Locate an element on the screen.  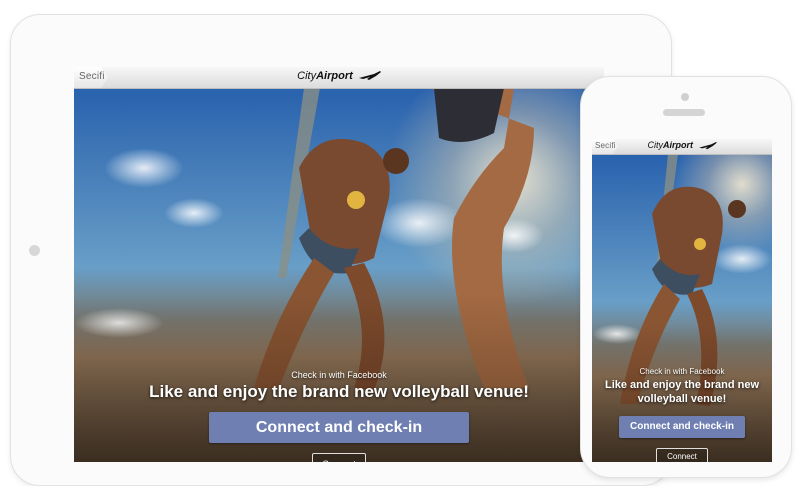
phone-camera is located at coordinates (685, 97).